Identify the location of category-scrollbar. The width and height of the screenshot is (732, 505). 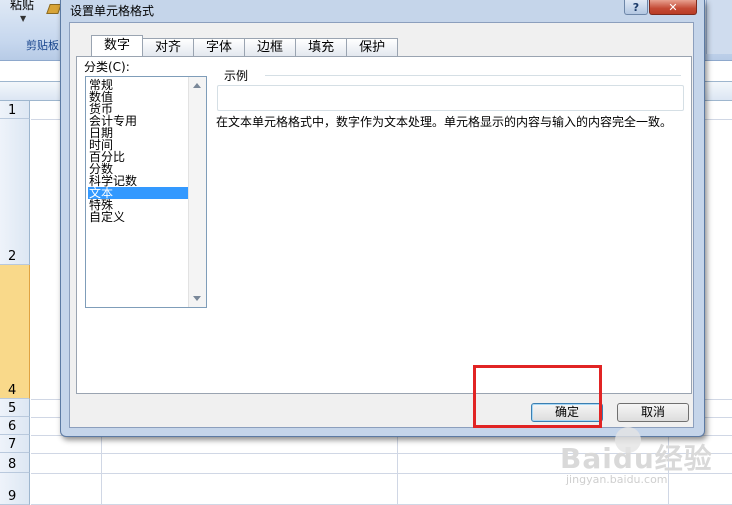
(197, 192).